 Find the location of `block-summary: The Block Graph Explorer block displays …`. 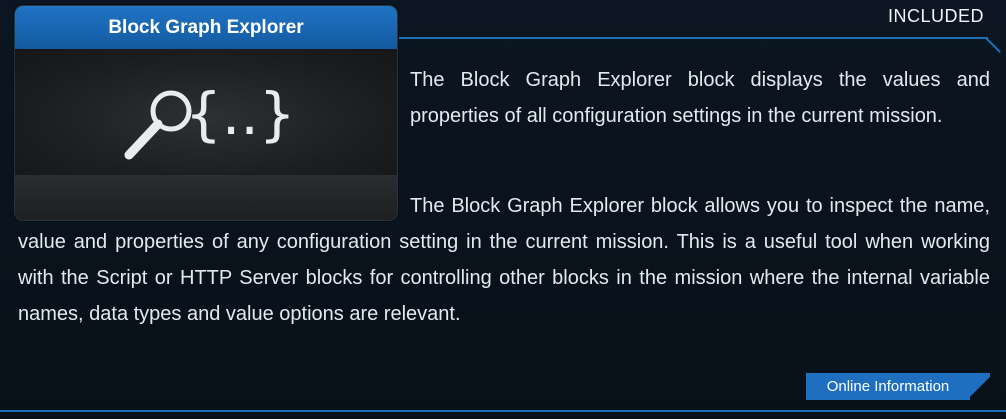

block-summary: The Block Graph Explorer block displays … is located at coordinates (700, 98).